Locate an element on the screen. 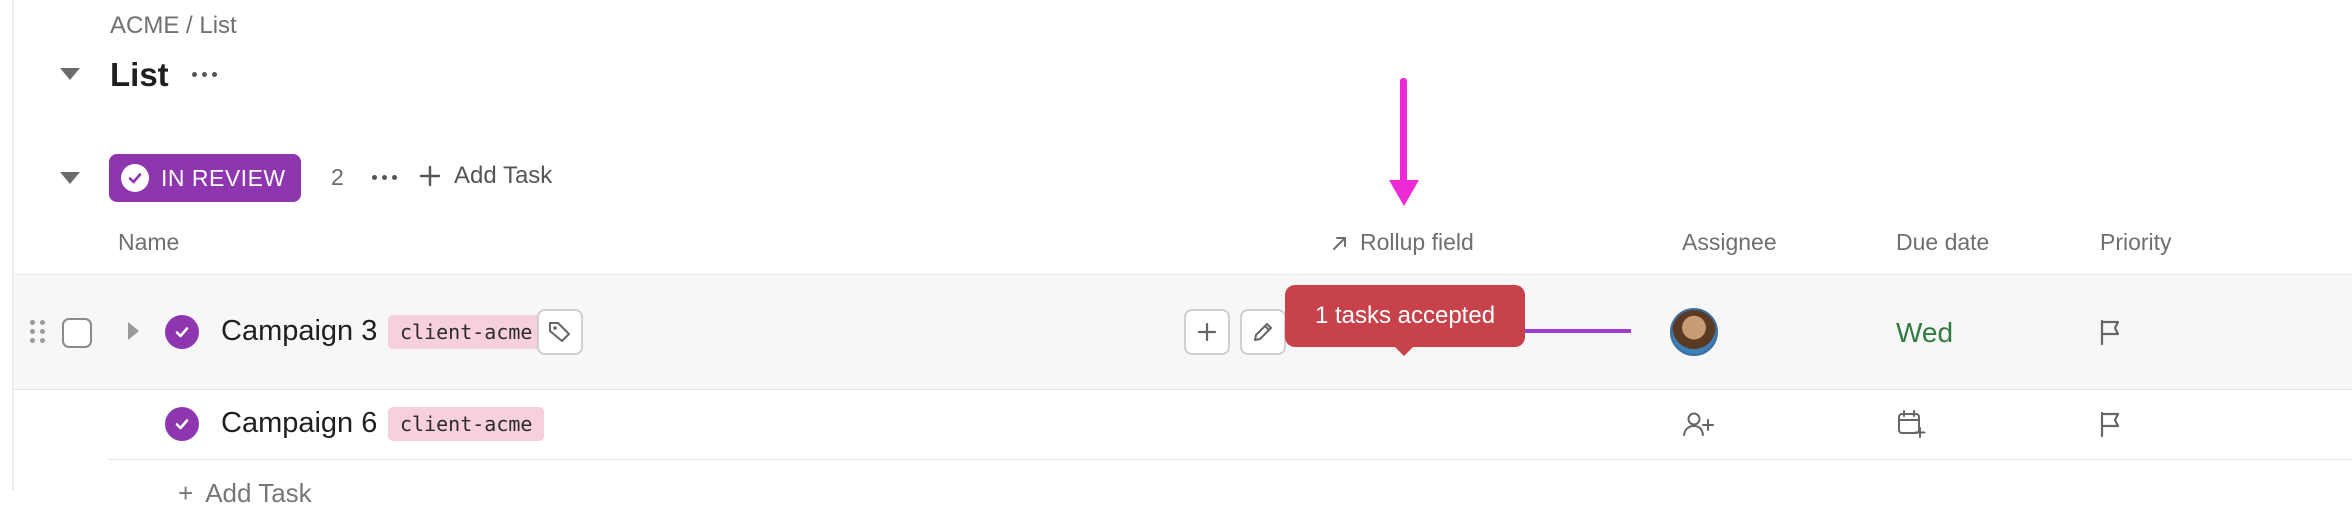  group-more-options-icon is located at coordinates (384, 177).